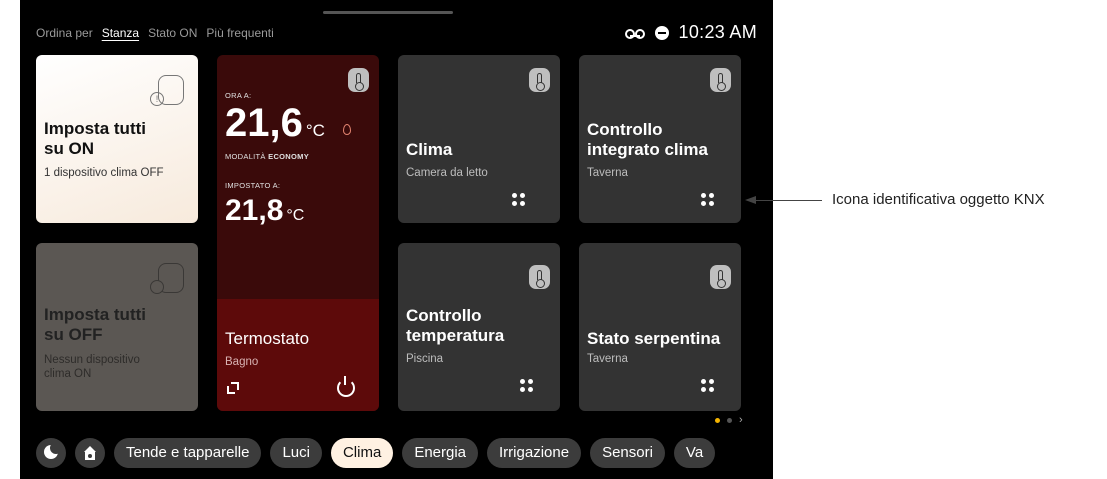 This screenshot has height=479, width=1107. Describe the element at coordinates (233, 388) in the screenshot. I see `expand-icon` at that location.